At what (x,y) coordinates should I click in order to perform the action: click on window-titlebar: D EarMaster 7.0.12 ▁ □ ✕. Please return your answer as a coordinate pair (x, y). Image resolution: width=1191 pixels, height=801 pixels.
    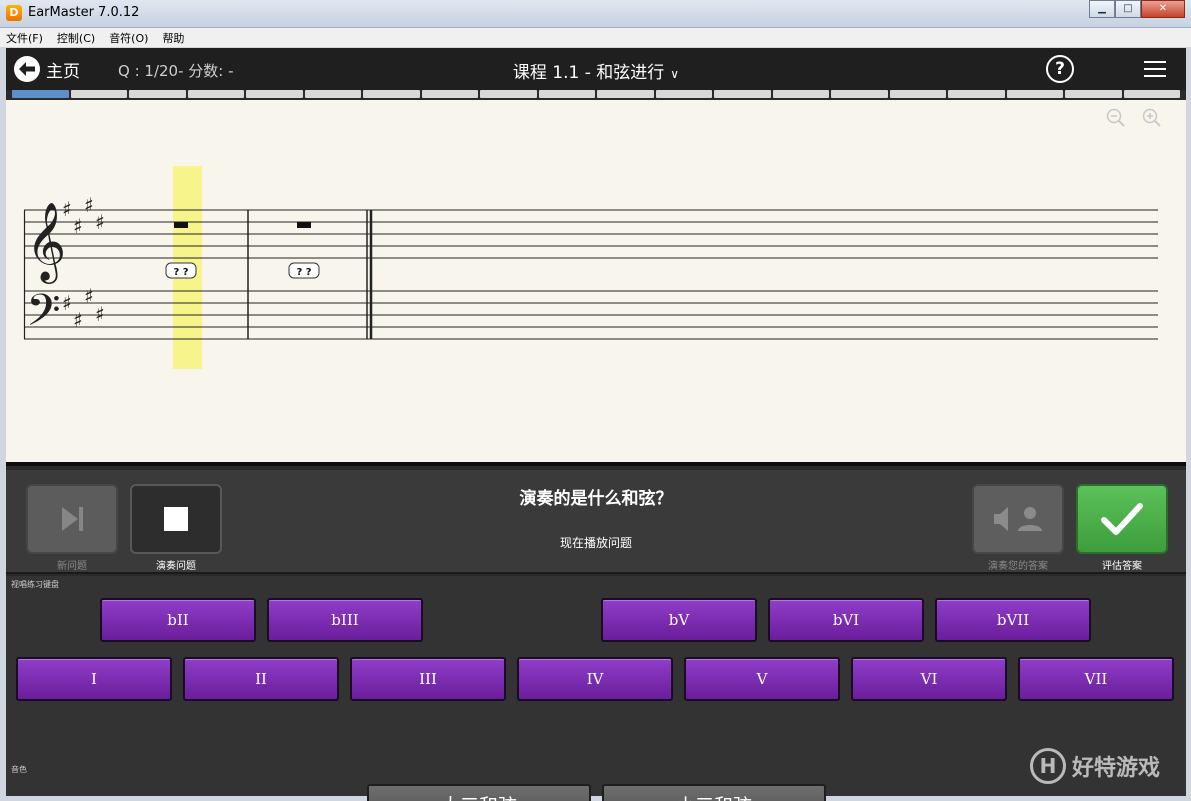
    Looking at the image, I should click on (595, 14).